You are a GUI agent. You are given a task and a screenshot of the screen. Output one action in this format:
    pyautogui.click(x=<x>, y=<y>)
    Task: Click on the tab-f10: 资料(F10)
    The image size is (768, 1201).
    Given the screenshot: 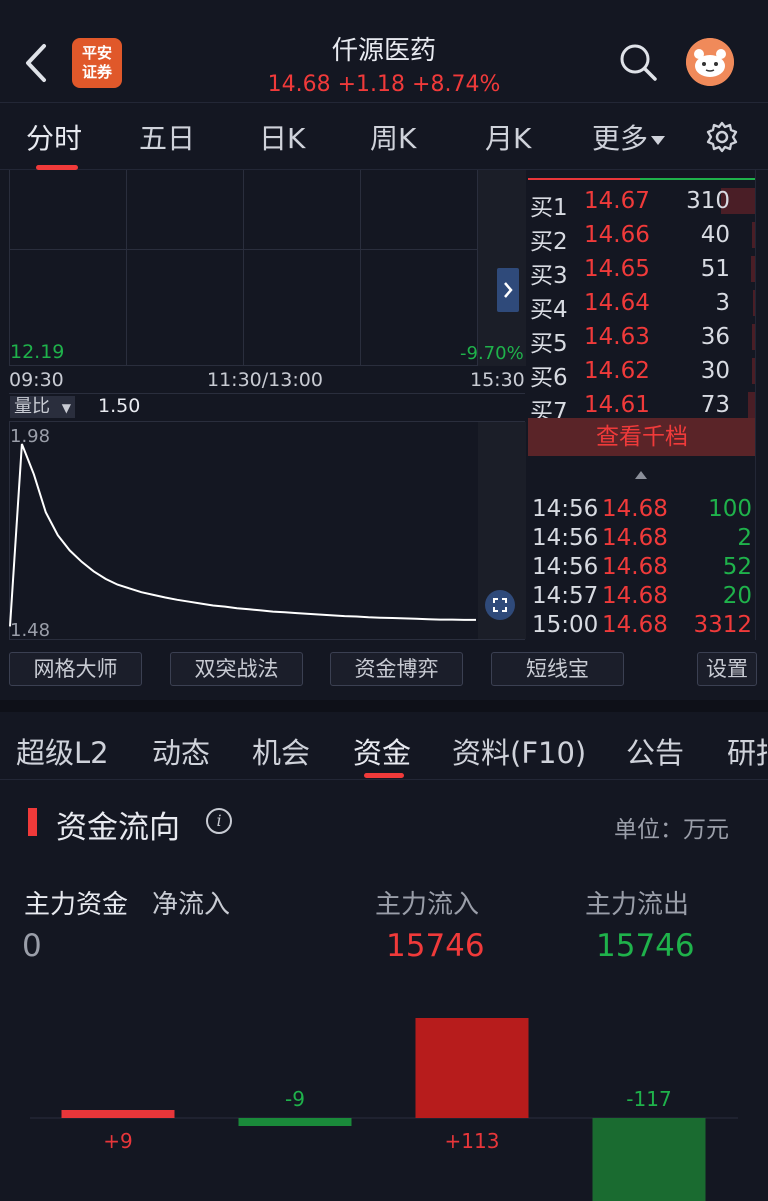 What is the action you would take?
    pyautogui.click(x=519, y=751)
    